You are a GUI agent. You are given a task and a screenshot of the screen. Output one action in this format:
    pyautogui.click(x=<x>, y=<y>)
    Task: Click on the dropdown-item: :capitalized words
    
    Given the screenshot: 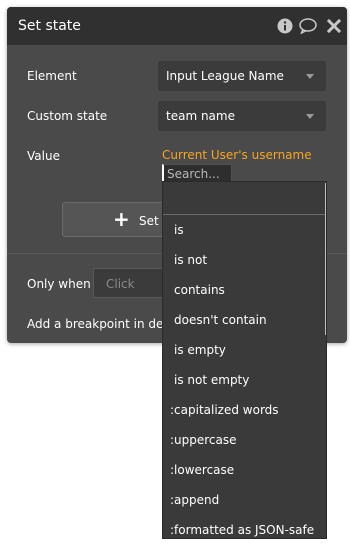 What is the action you would take?
    pyautogui.click(x=244, y=410)
    